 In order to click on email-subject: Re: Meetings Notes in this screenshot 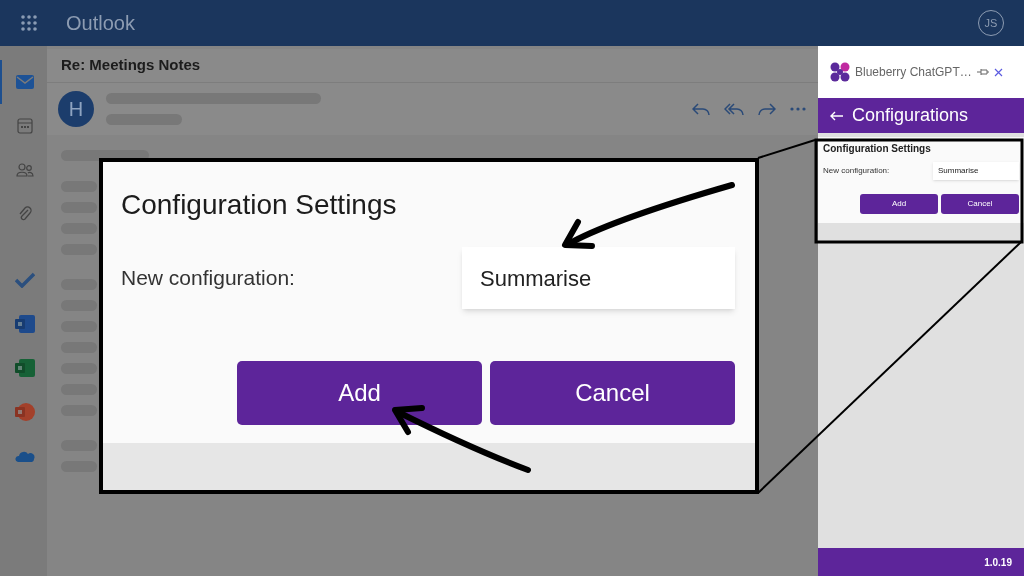, I will do `click(131, 65)`.